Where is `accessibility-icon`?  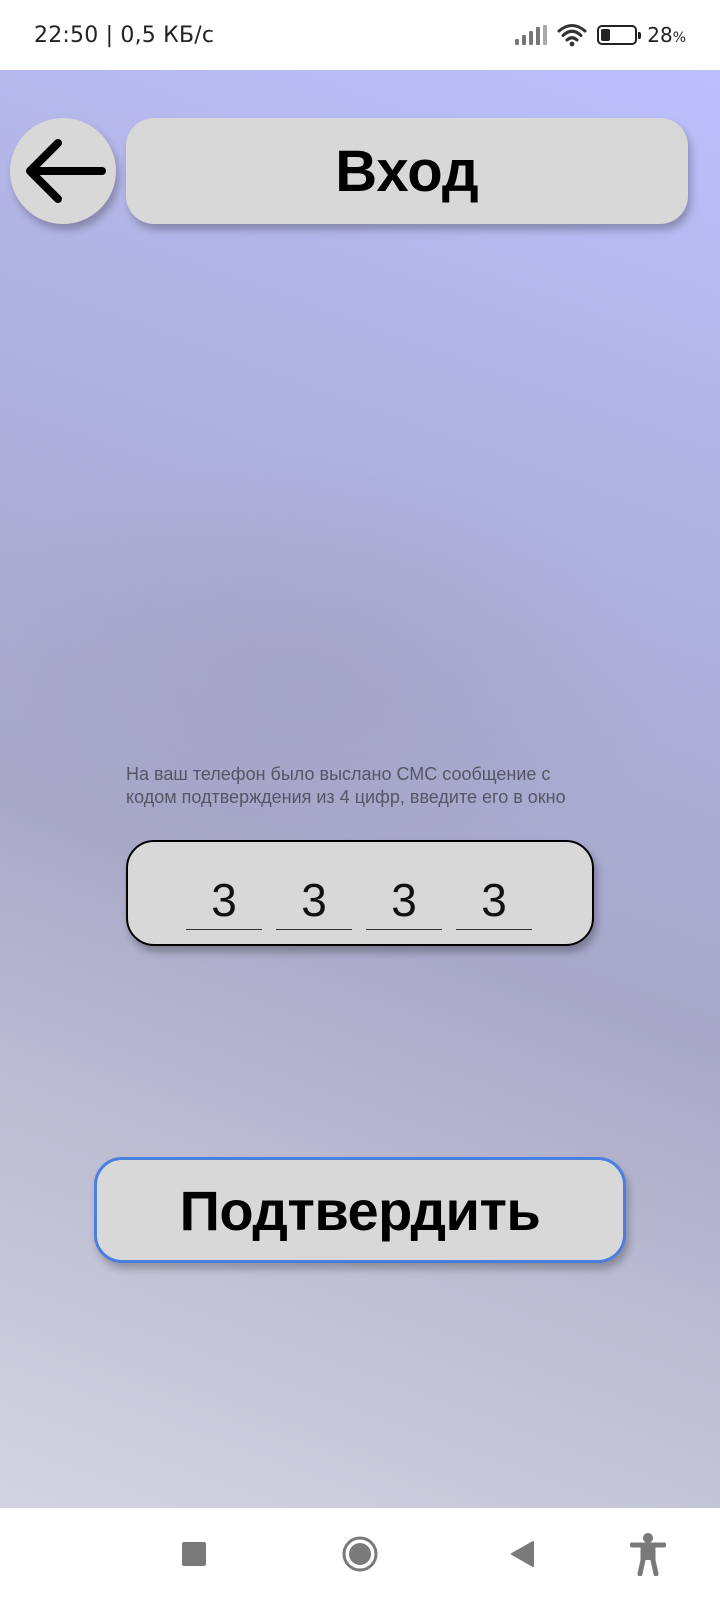 accessibility-icon is located at coordinates (648, 1554).